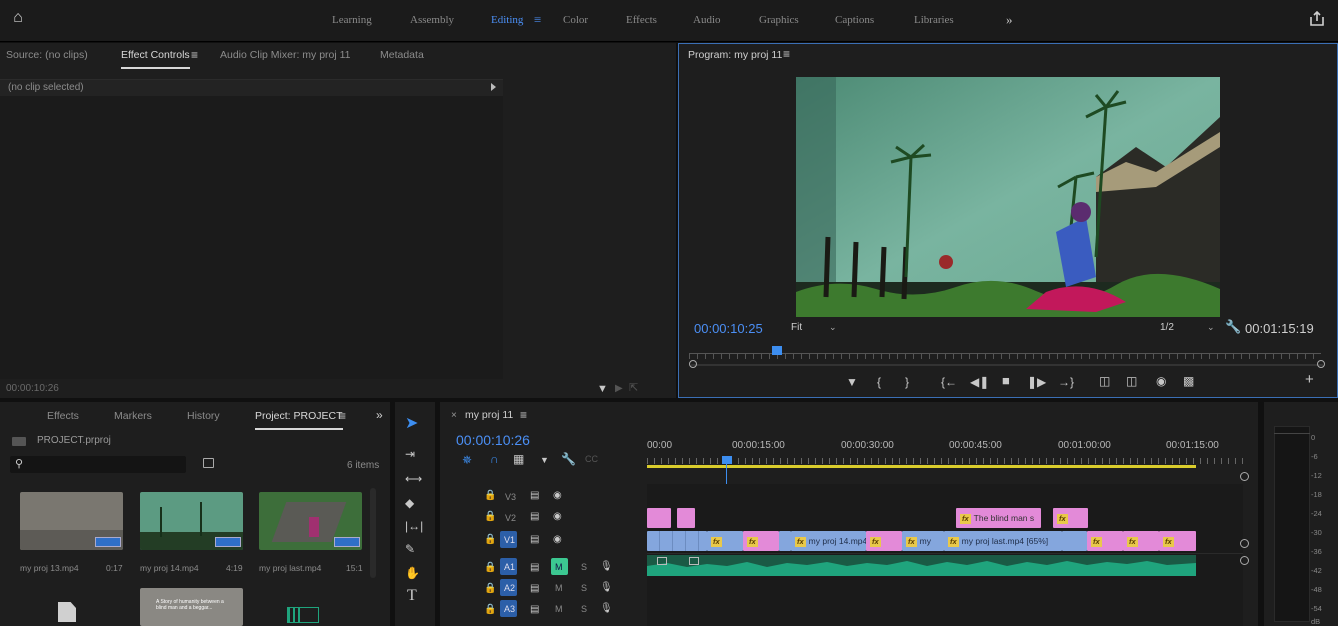 Image resolution: width=1338 pixels, height=626 pixels. What do you see at coordinates (1167, 327) in the screenshot?
I see `resolution-dropdown: 1/2` at bounding box center [1167, 327].